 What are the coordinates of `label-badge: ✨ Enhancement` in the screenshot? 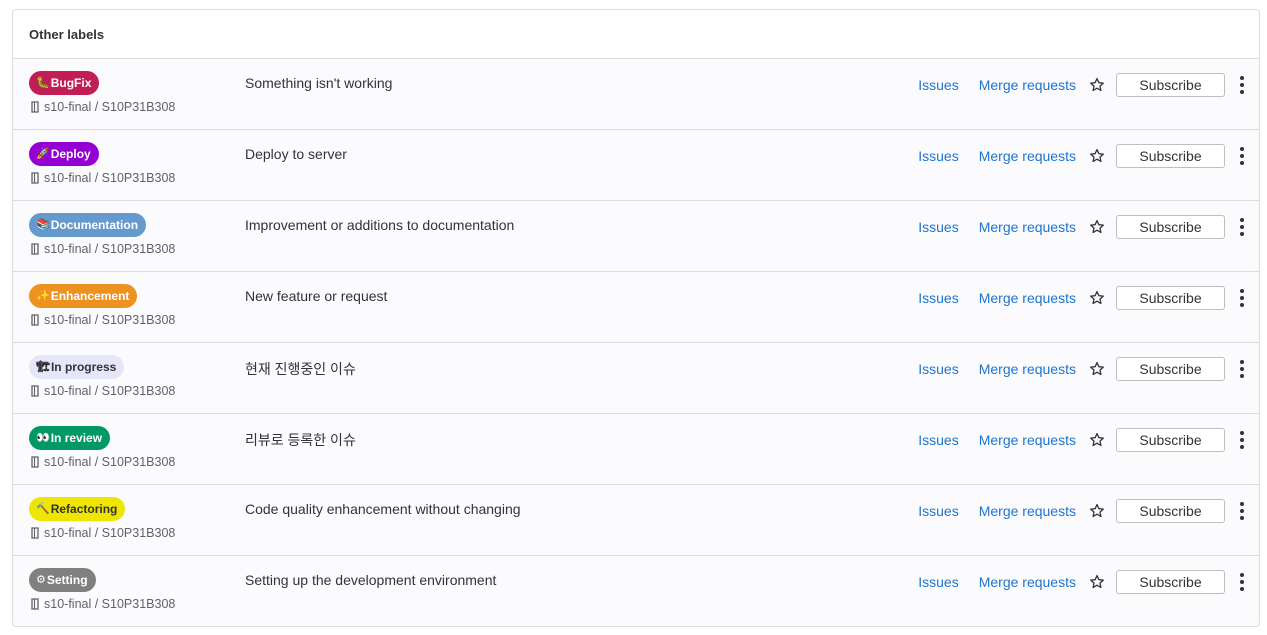 It's located at (83, 296).